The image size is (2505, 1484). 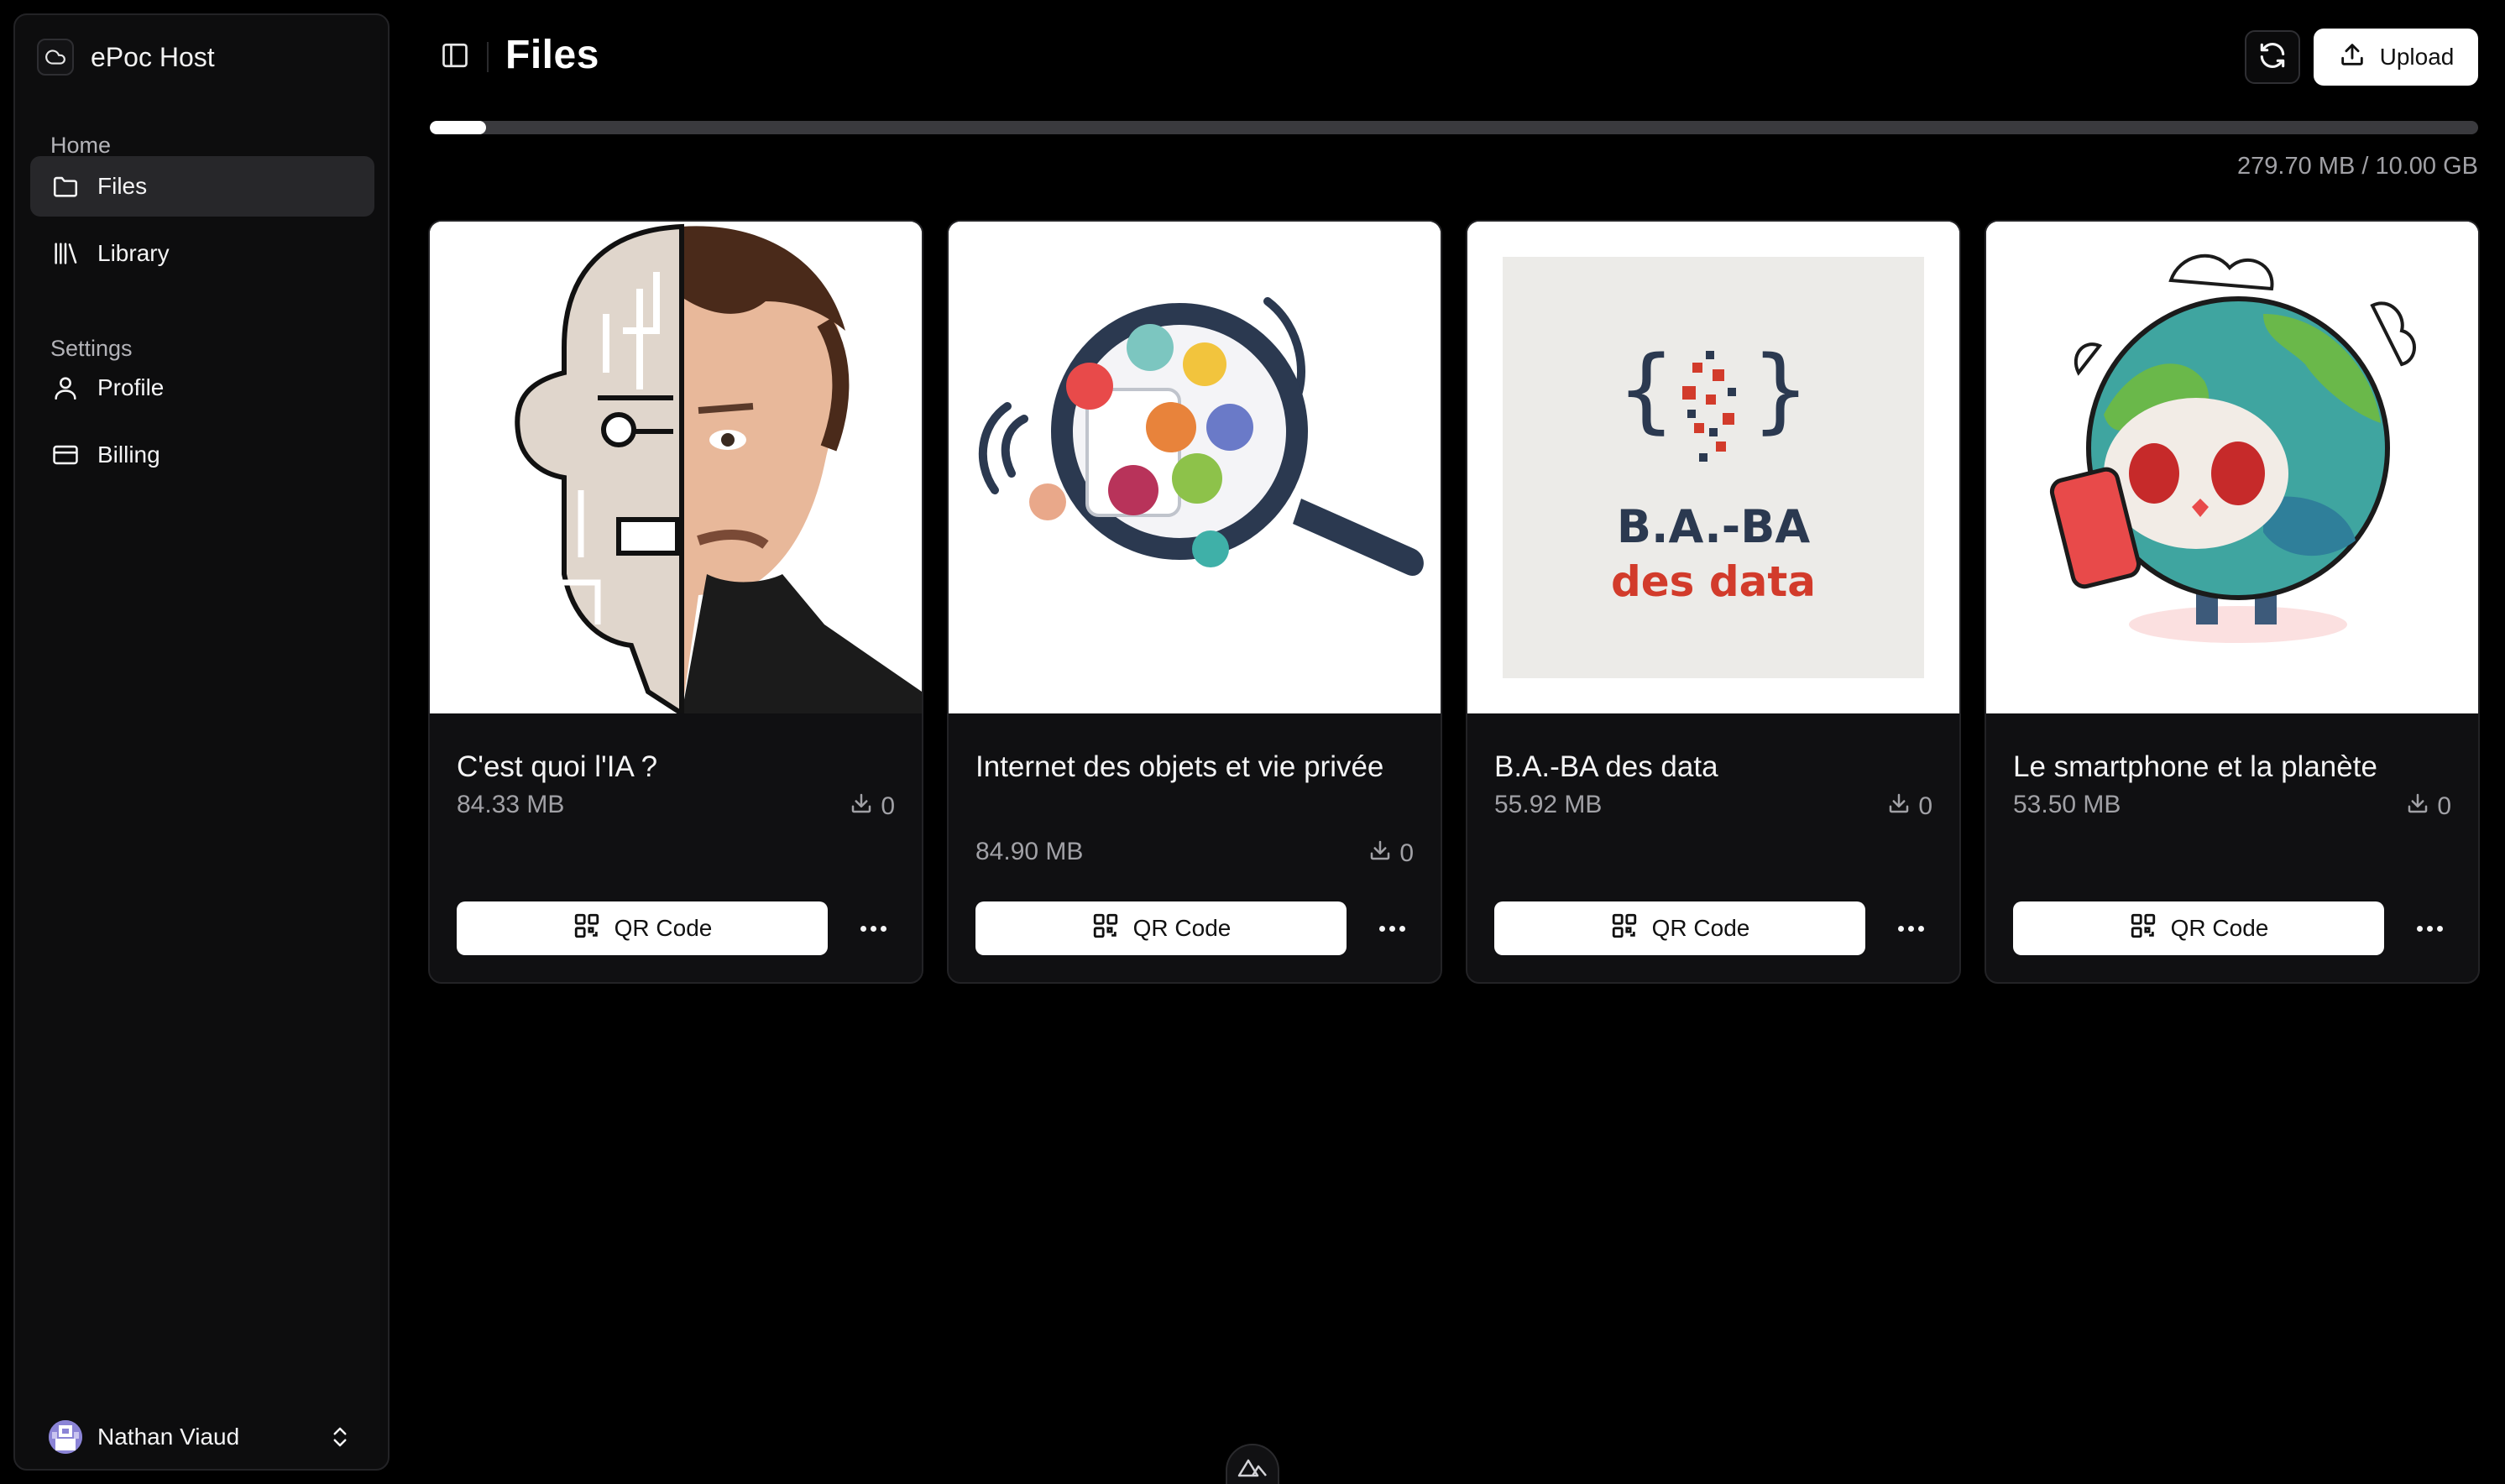 I want to click on sidebar-item-files: Files, so click(x=202, y=186).